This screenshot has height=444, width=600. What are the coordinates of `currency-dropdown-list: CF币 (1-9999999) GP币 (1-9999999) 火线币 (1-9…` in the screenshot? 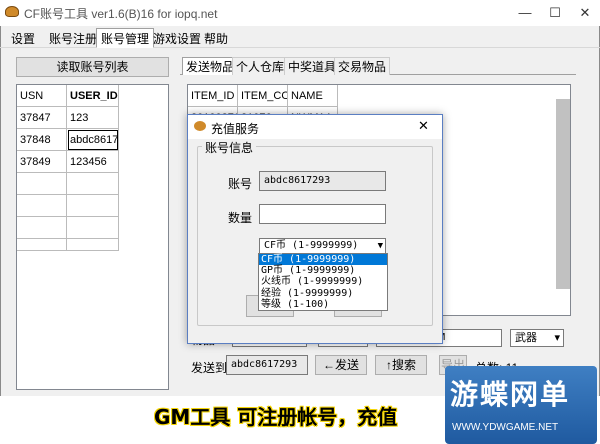 It's located at (323, 282).